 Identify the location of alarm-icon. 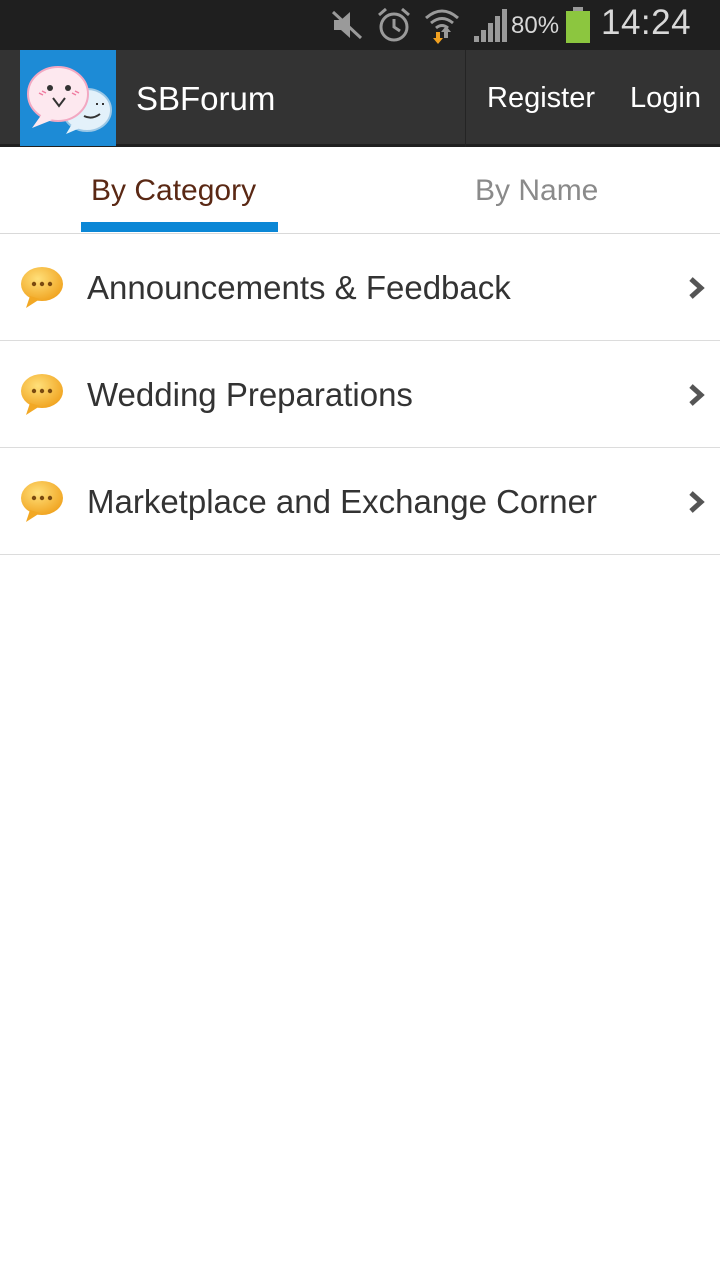
(394, 25).